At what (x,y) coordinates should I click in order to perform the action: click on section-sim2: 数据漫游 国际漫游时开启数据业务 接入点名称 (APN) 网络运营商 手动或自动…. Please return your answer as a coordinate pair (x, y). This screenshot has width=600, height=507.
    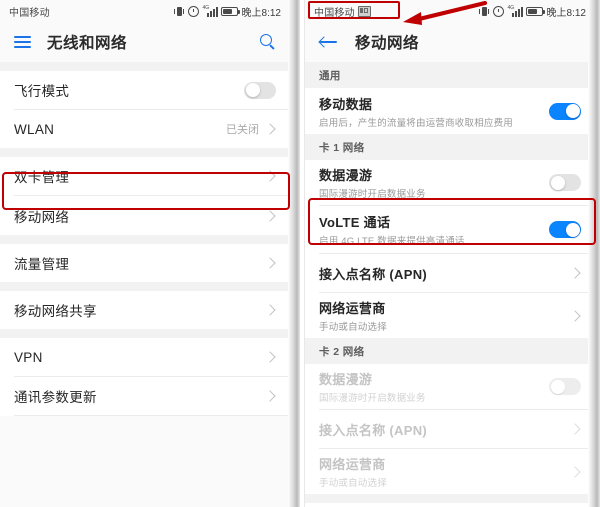
    Looking at the image, I should click on (450, 429).